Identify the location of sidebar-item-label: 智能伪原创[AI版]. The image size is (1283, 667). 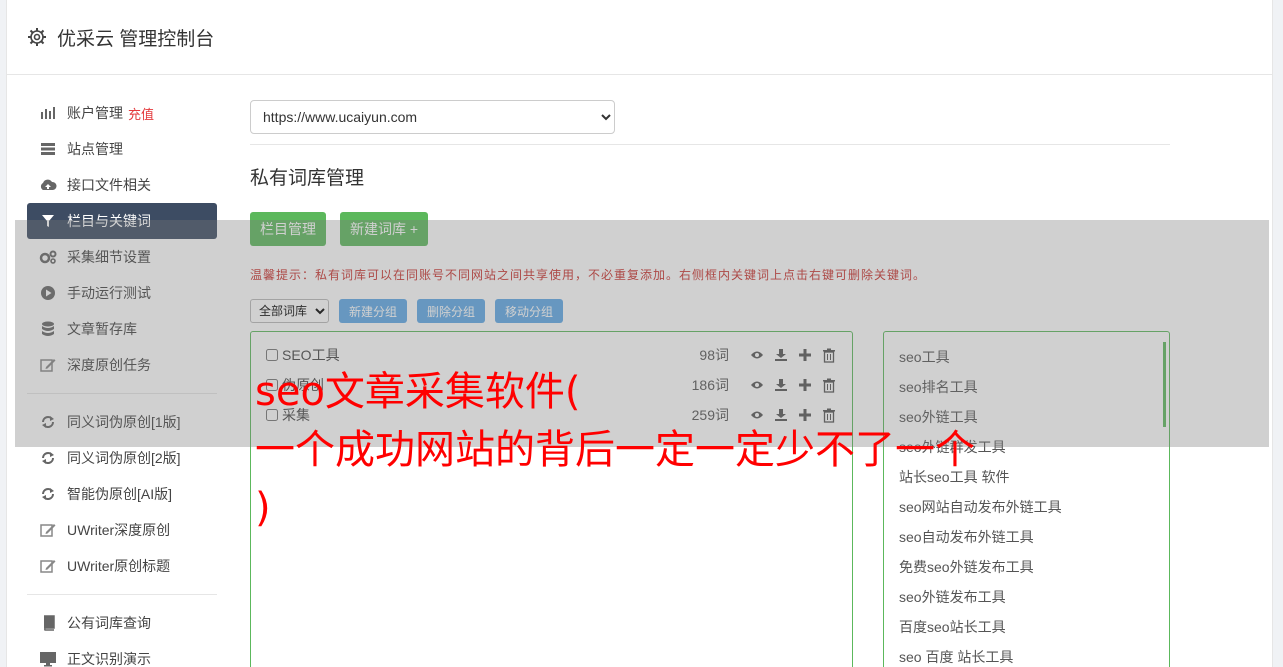
(120, 494).